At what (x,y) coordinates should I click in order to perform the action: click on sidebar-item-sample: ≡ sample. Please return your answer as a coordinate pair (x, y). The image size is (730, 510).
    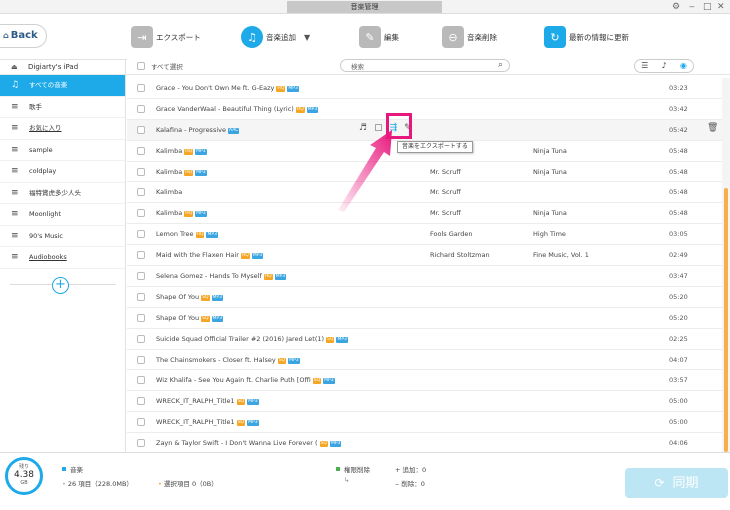
    Looking at the image, I should click on (62, 150).